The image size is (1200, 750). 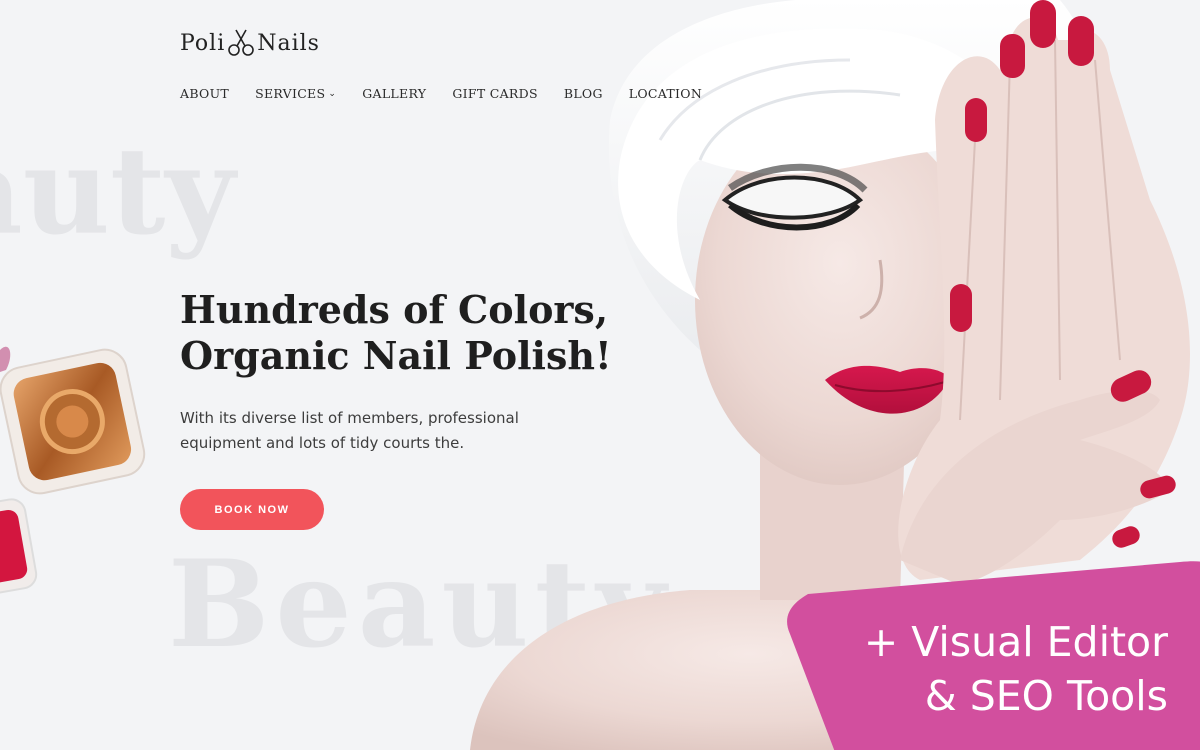 I want to click on brand-name-left: Poli, so click(x=203, y=43).